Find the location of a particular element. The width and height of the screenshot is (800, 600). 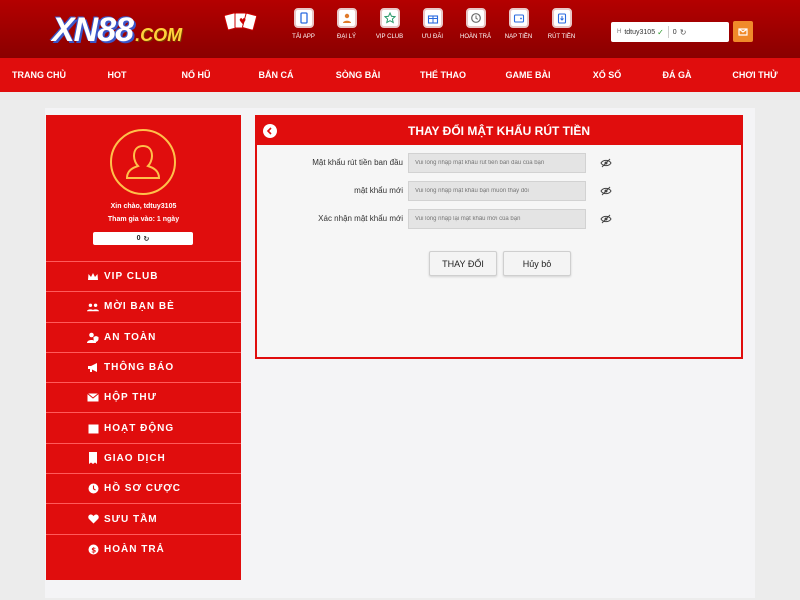

field-confirm-password: Xác nhận mật khẩu mới is located at coordinates (499, 219).